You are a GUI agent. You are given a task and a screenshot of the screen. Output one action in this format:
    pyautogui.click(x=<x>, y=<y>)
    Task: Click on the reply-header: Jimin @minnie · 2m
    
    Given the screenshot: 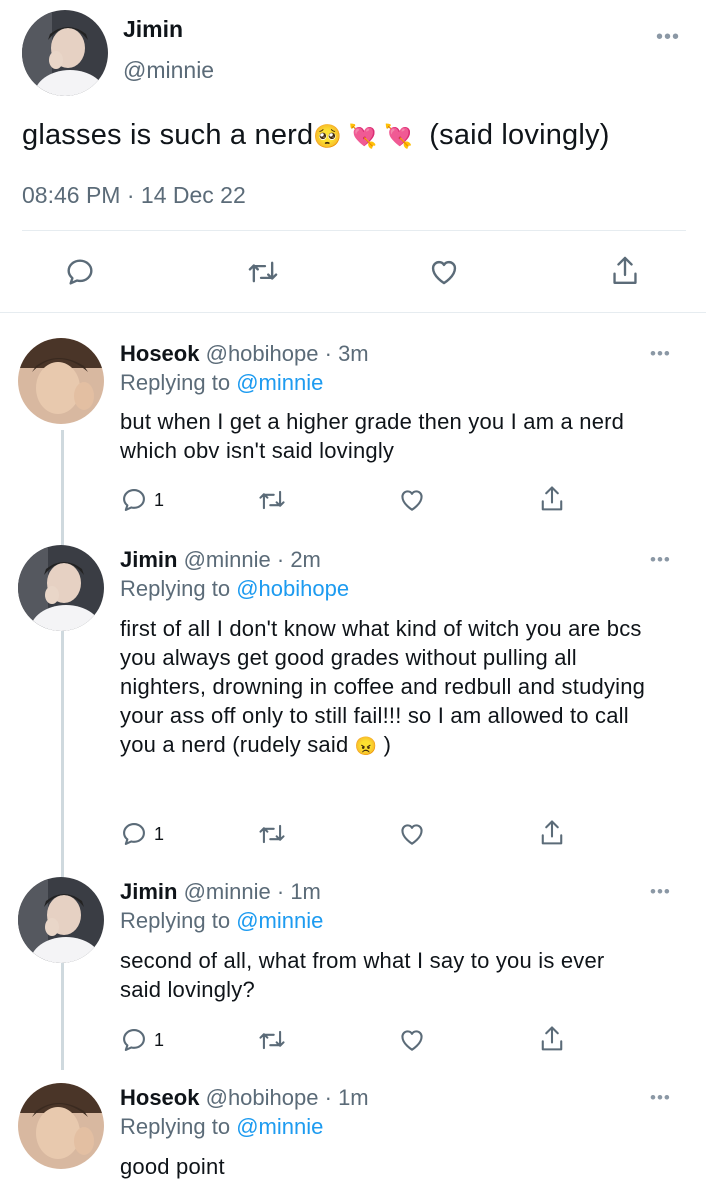 What is the action you would take?
    pyautogui.click(x=220, y=560)
    